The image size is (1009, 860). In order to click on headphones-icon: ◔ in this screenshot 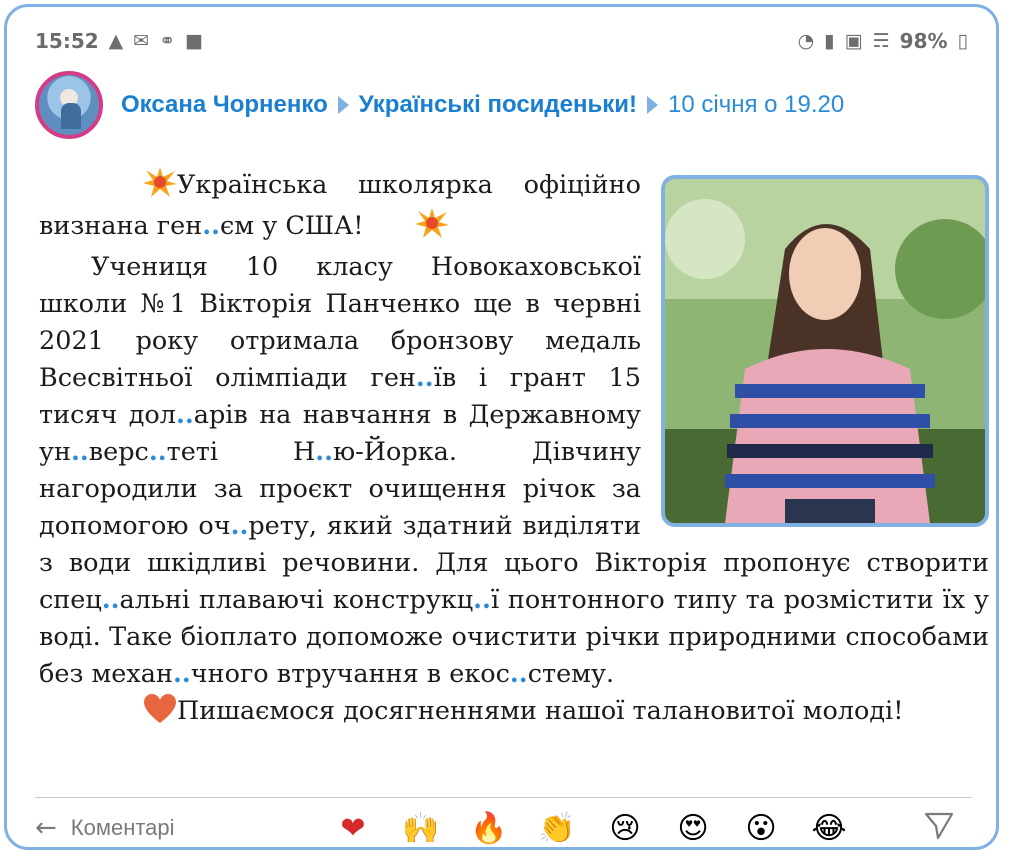, I will do `click(806, 41)`.